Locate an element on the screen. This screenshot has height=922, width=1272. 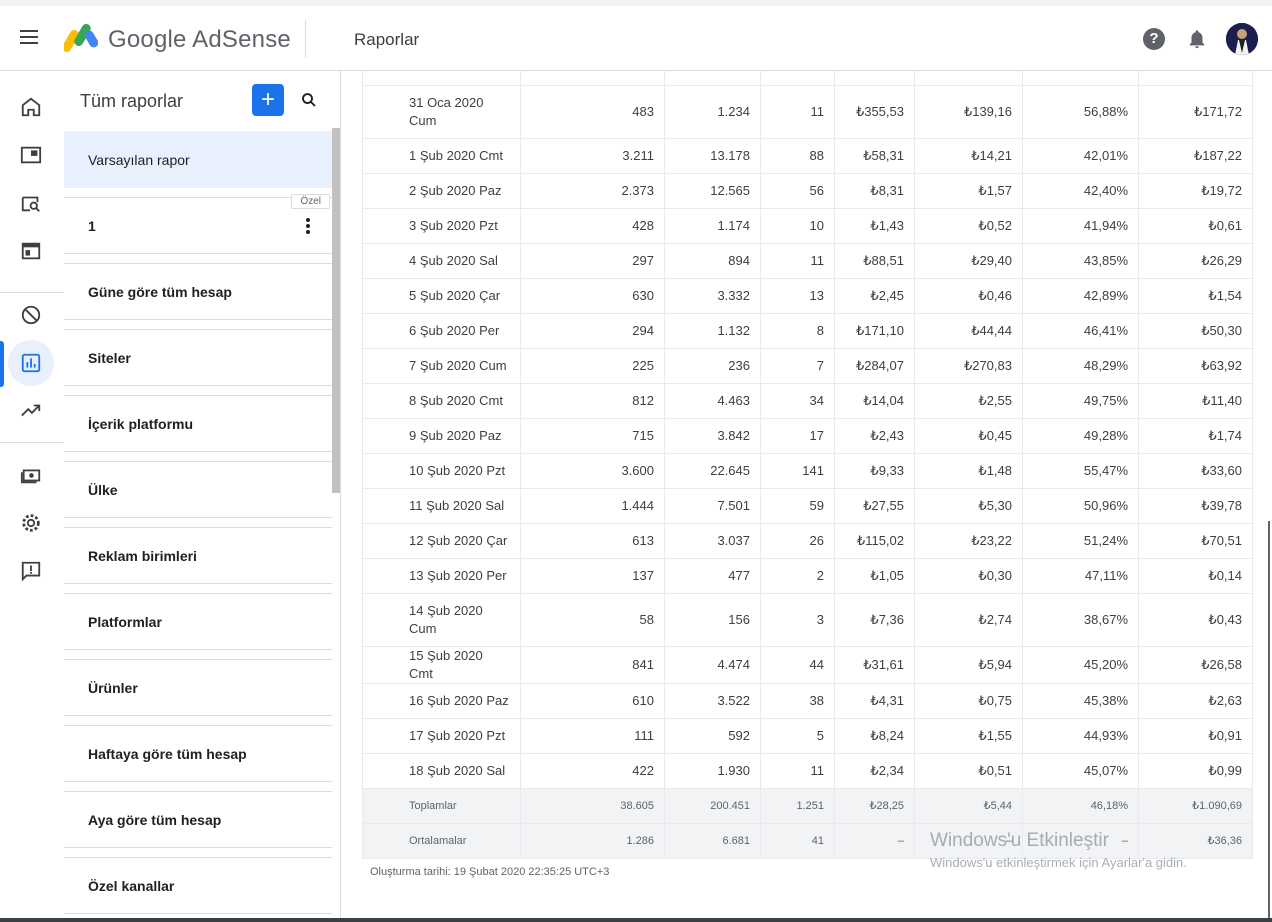
metric-cell: 3.522 is located at coordinates (712, 700).